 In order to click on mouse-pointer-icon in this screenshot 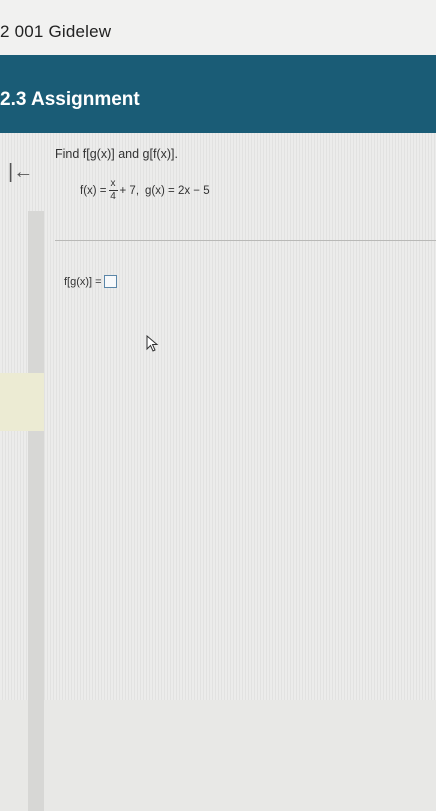, I will do `click(152, 343)`.